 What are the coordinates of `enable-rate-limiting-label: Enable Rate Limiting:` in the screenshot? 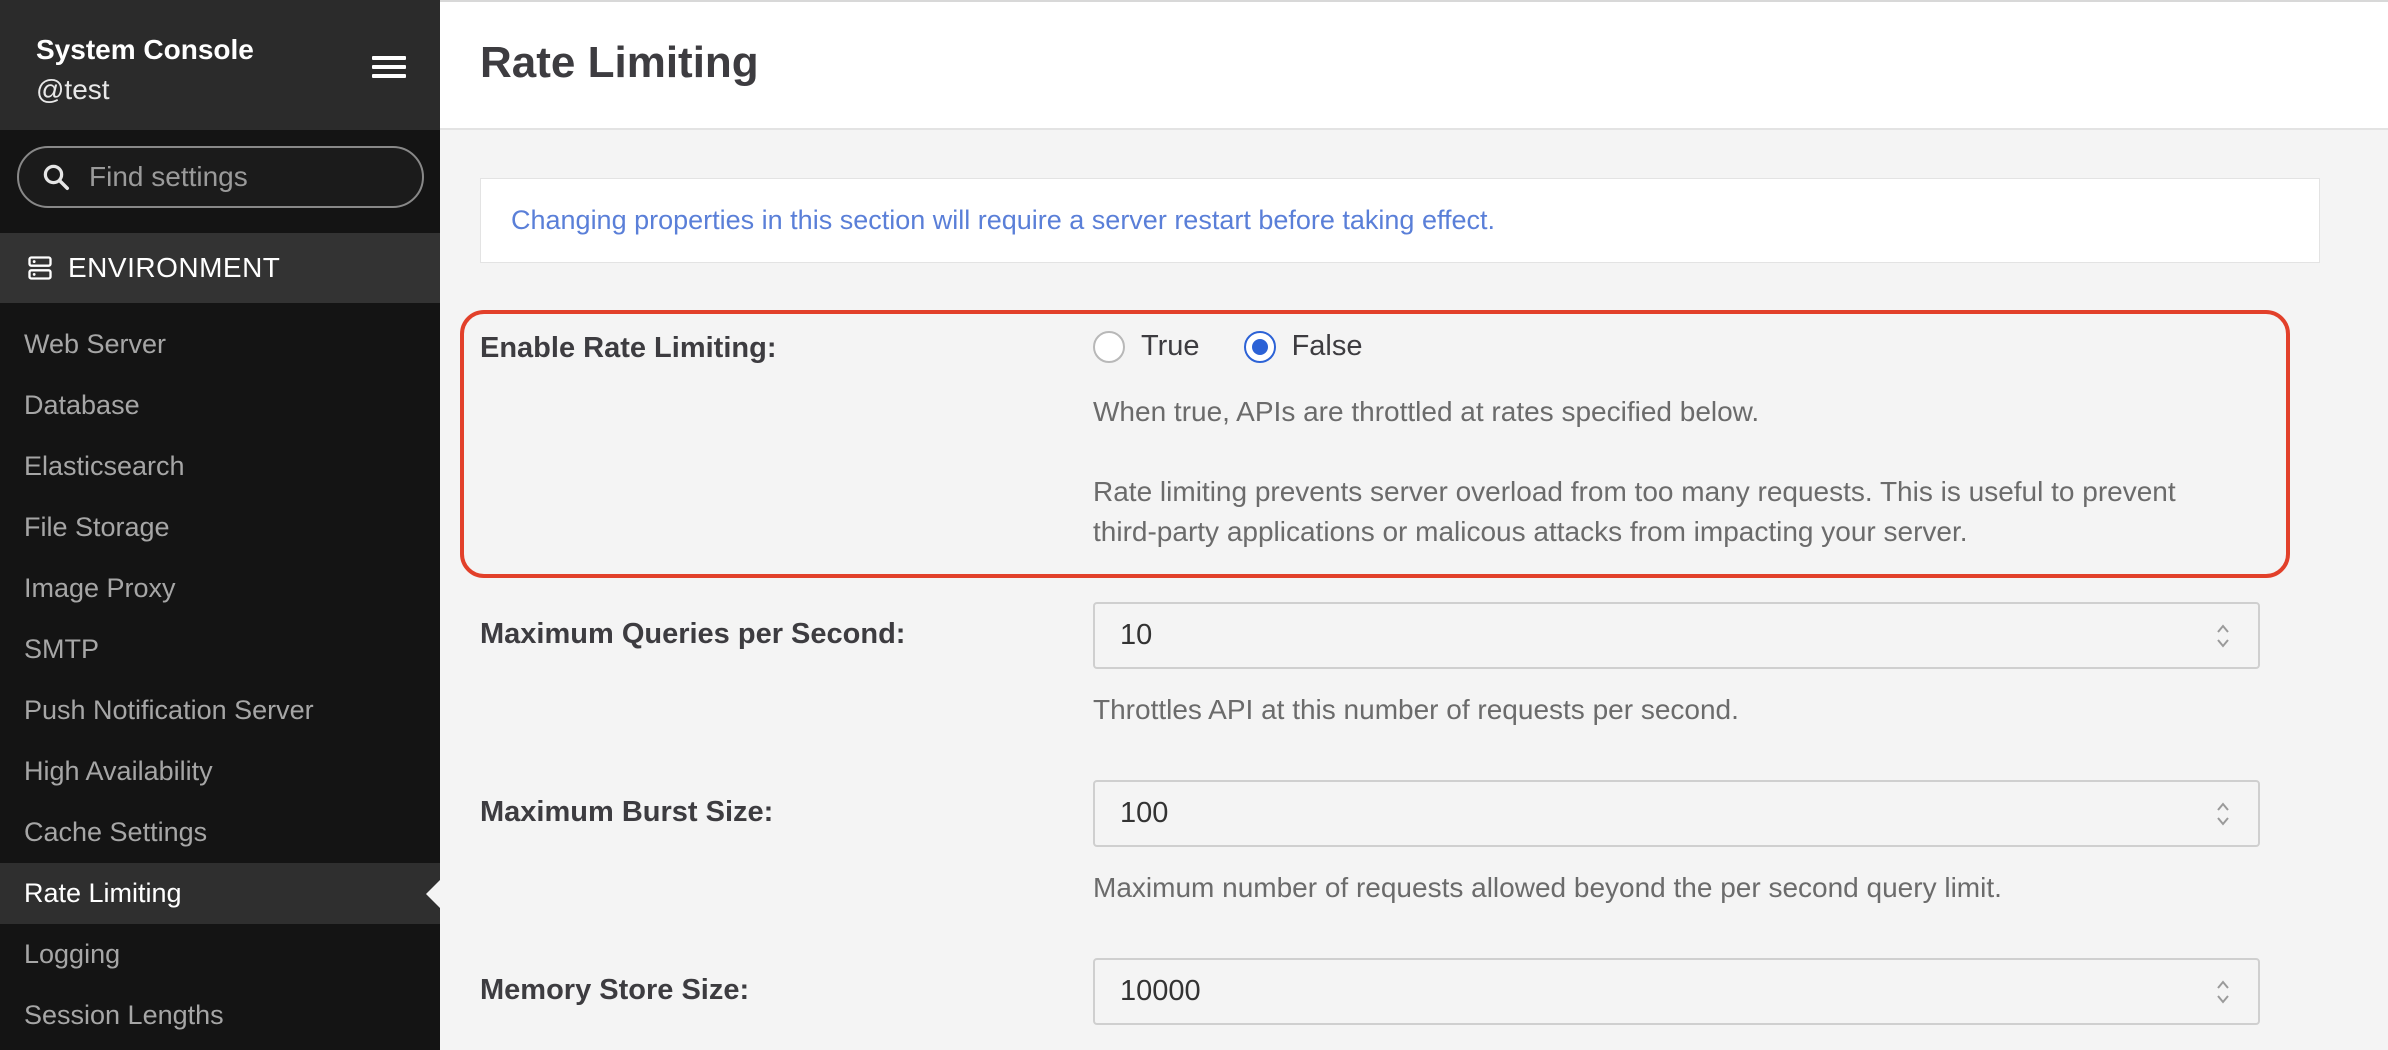 It's located at (628, 348).